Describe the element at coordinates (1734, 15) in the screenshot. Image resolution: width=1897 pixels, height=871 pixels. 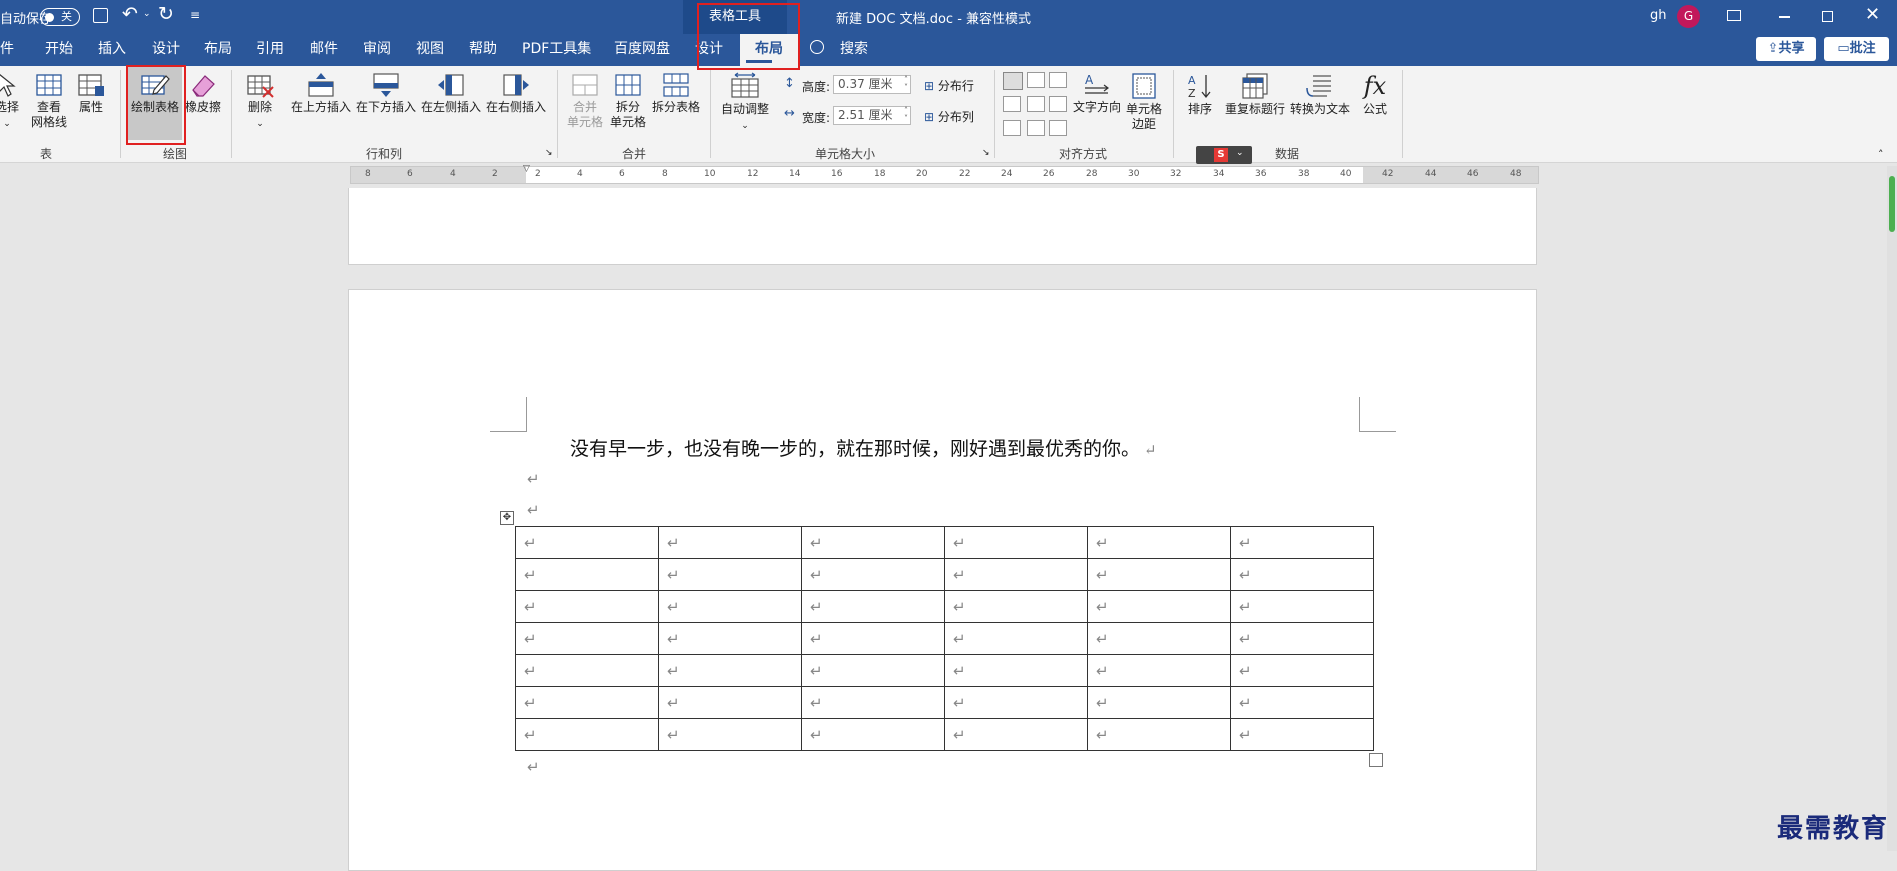
I see `ribbon-display-options-icon` at that location.